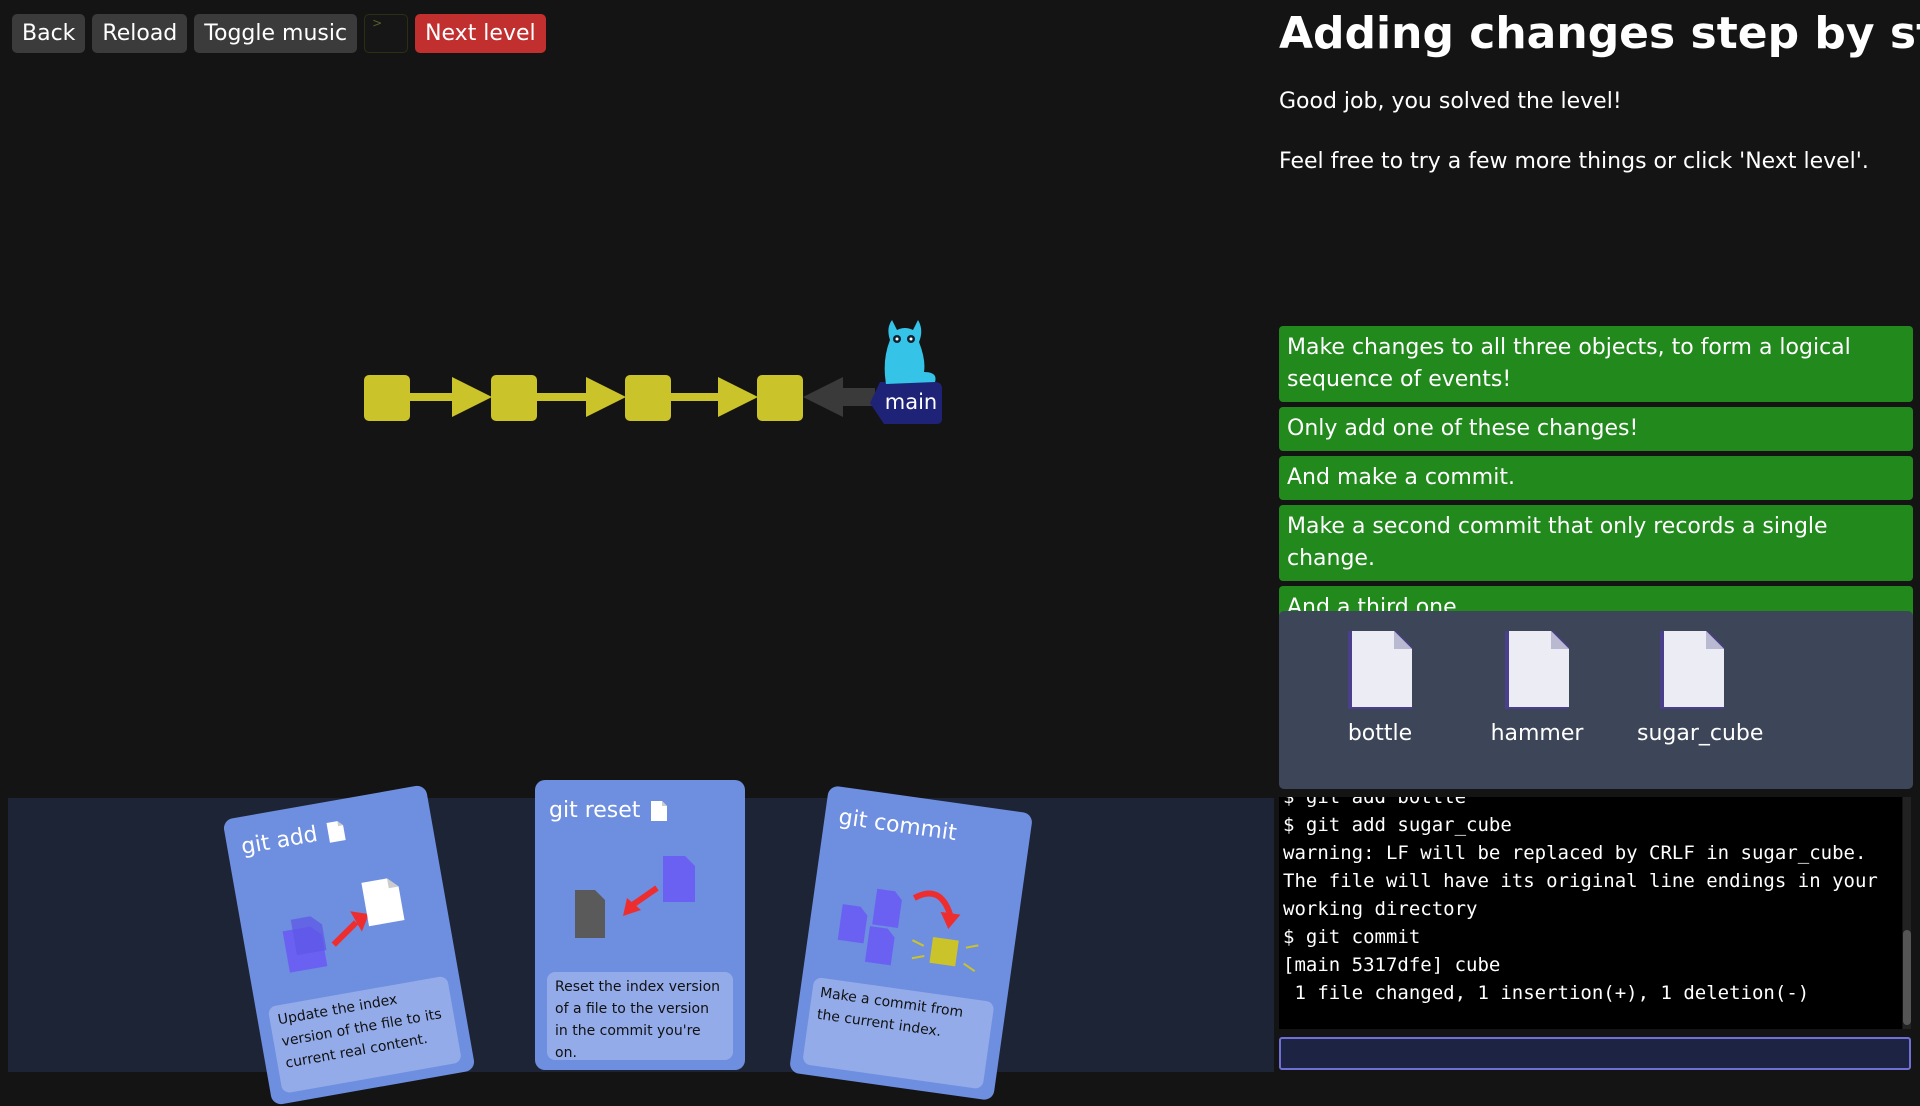 The width and height of the screenshot is (1920, 1106). I want to click on task-item: Only add one of these changes!, so click(1596, 429).